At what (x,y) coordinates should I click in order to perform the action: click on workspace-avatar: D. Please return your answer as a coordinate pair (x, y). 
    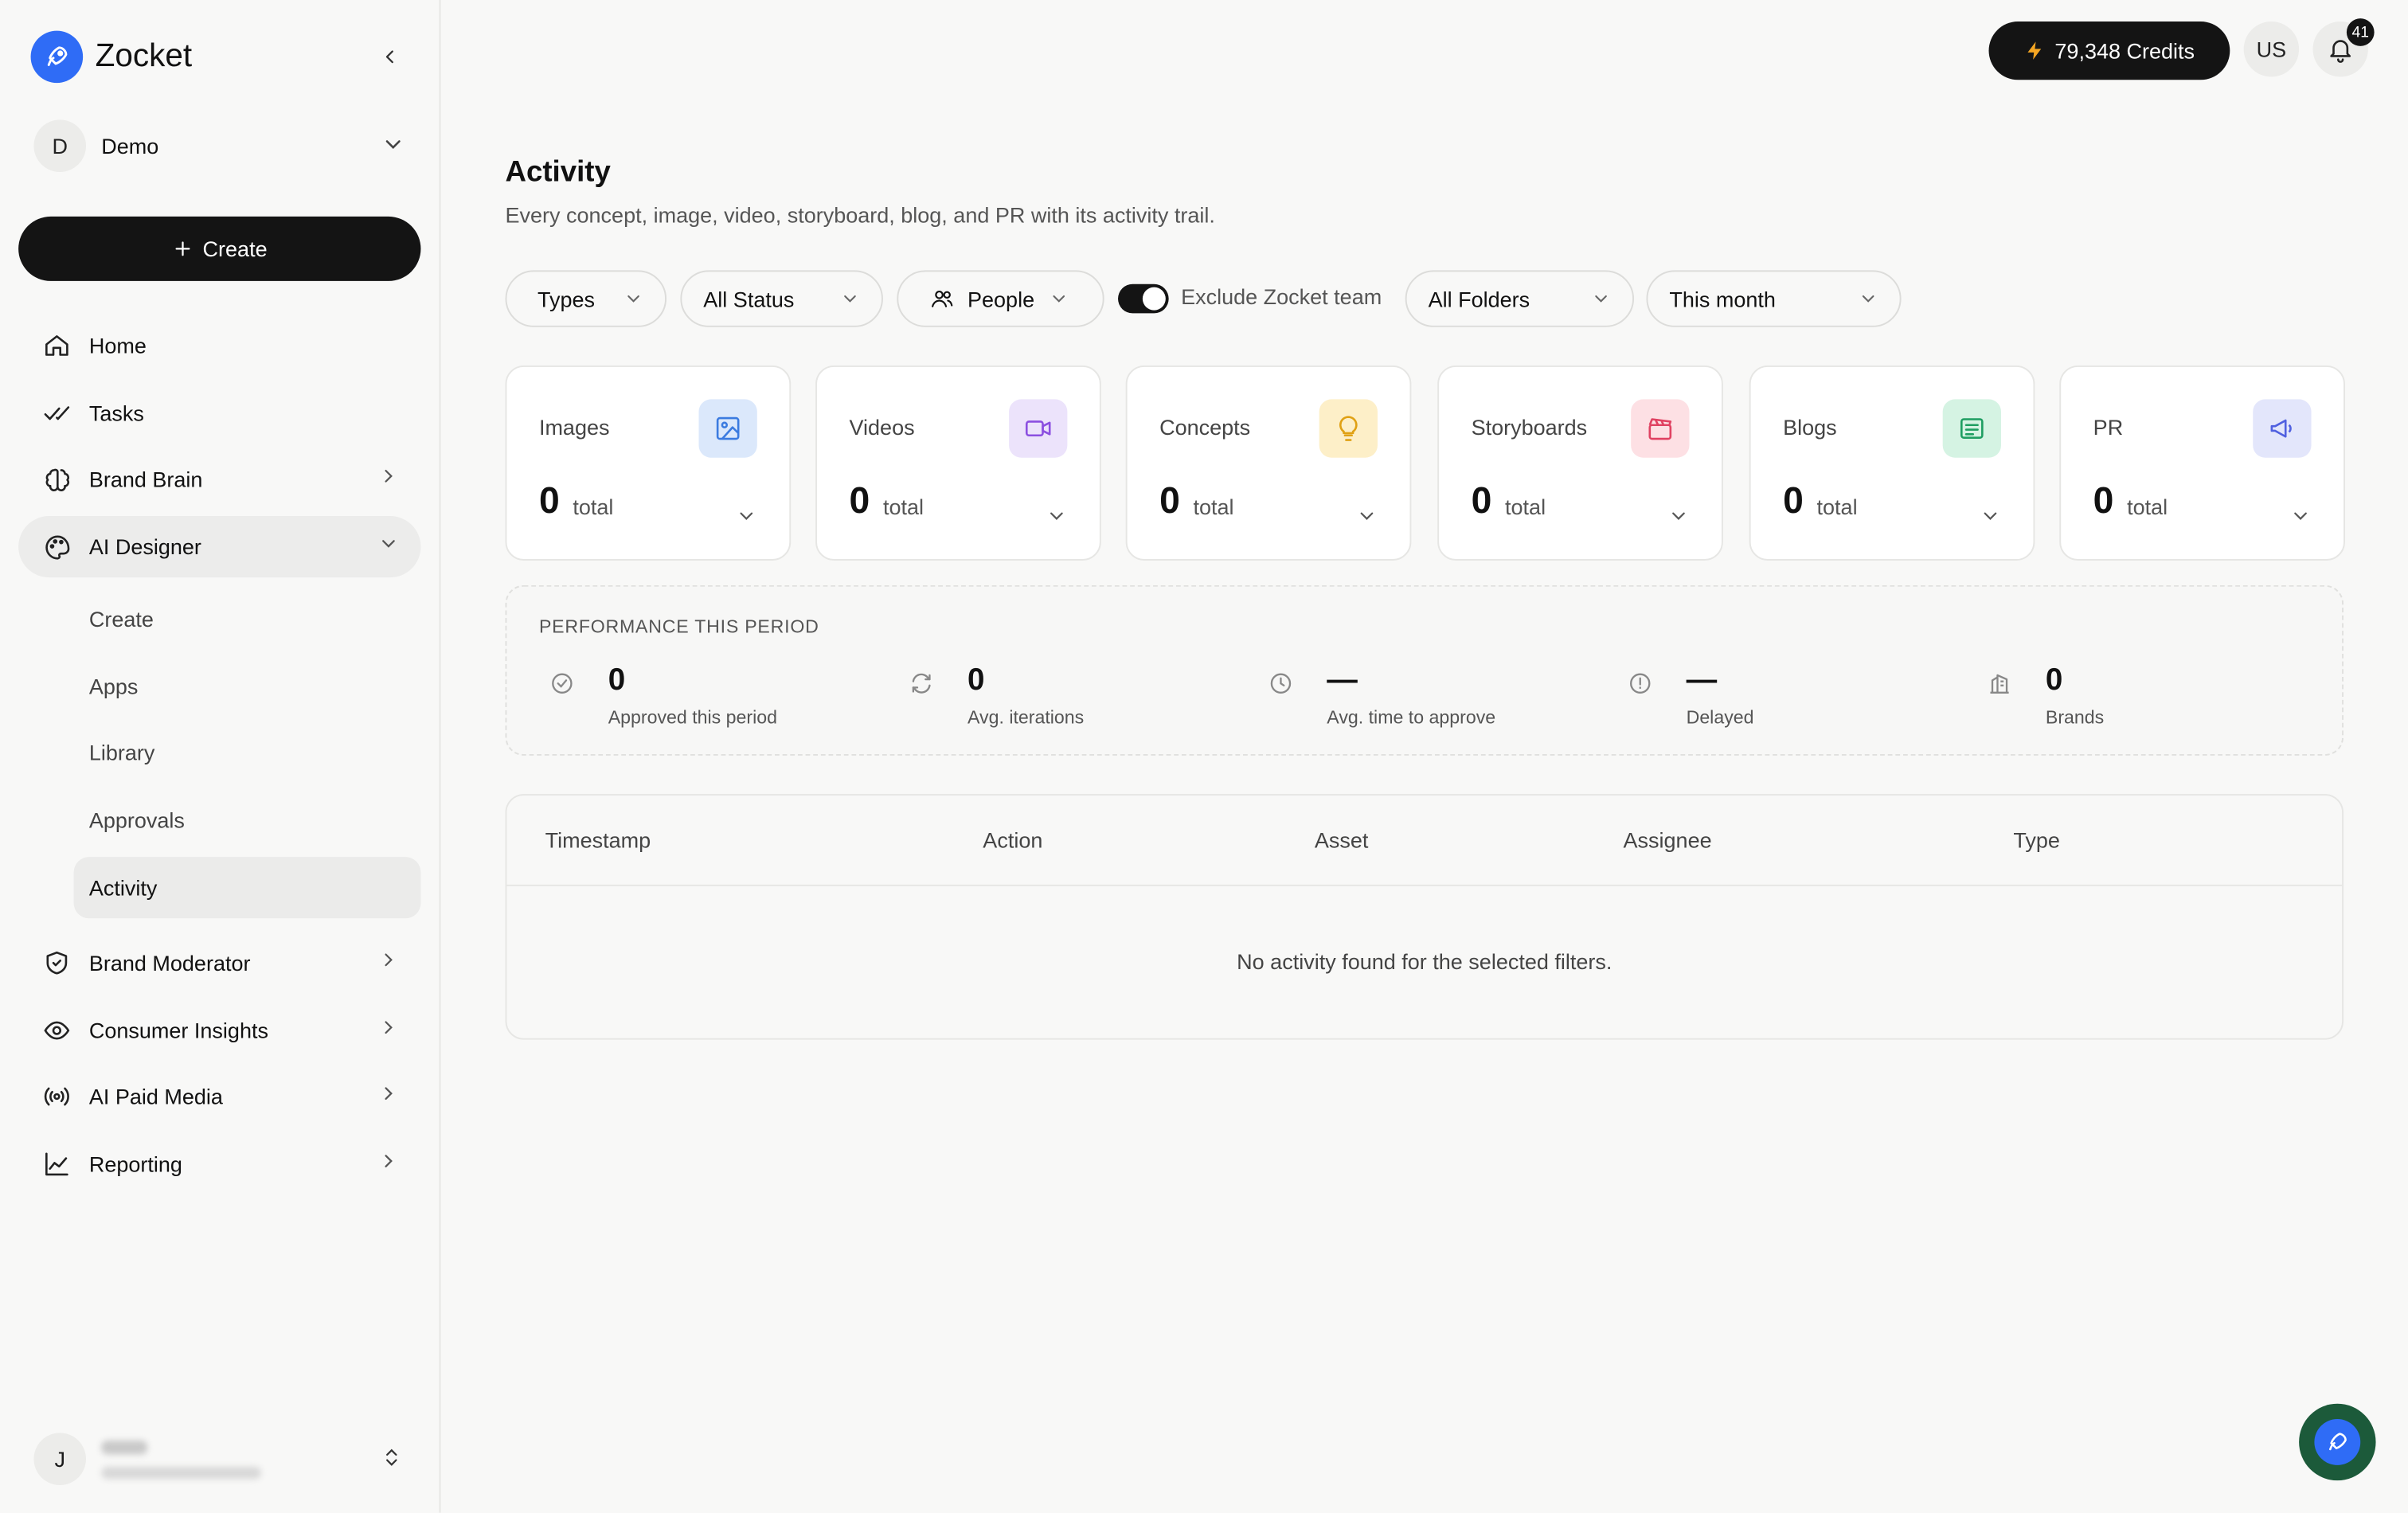
    Looking at the image, I should click on (60, 146).